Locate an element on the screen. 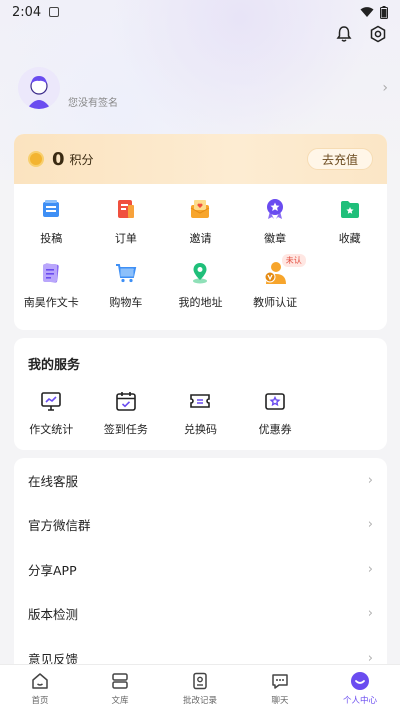 This screenshot has width=400, height=712. location-pin-icon is located at coordinates (200, 273).